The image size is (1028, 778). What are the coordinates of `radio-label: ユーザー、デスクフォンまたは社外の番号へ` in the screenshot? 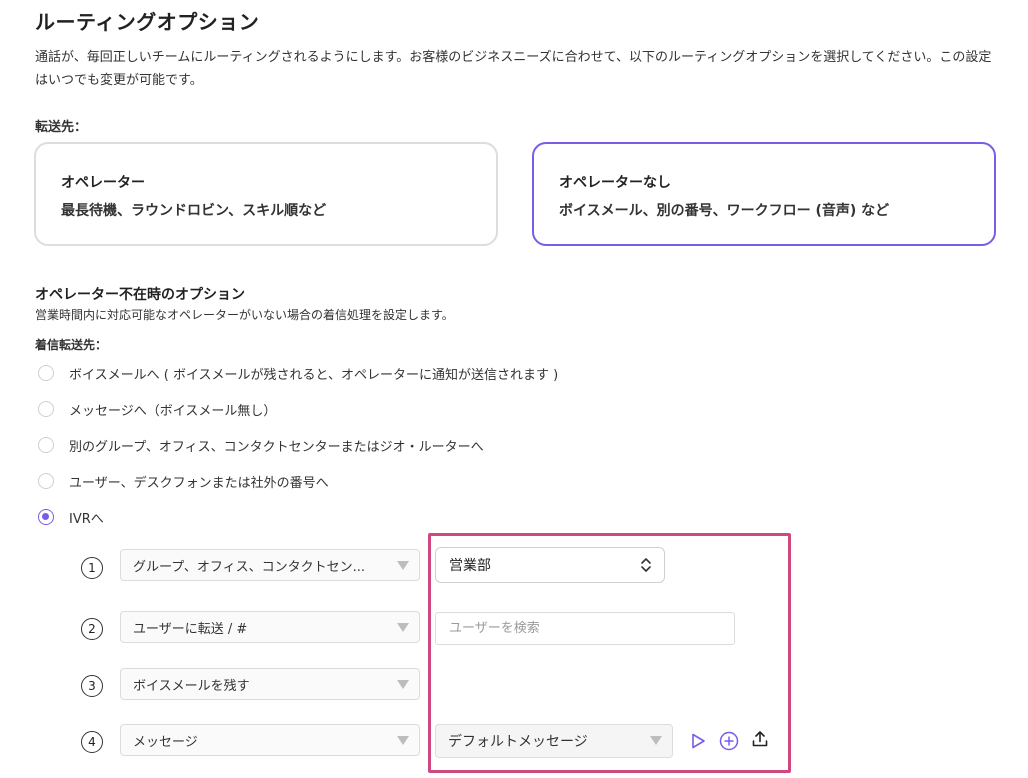 It's located at (199, 483).